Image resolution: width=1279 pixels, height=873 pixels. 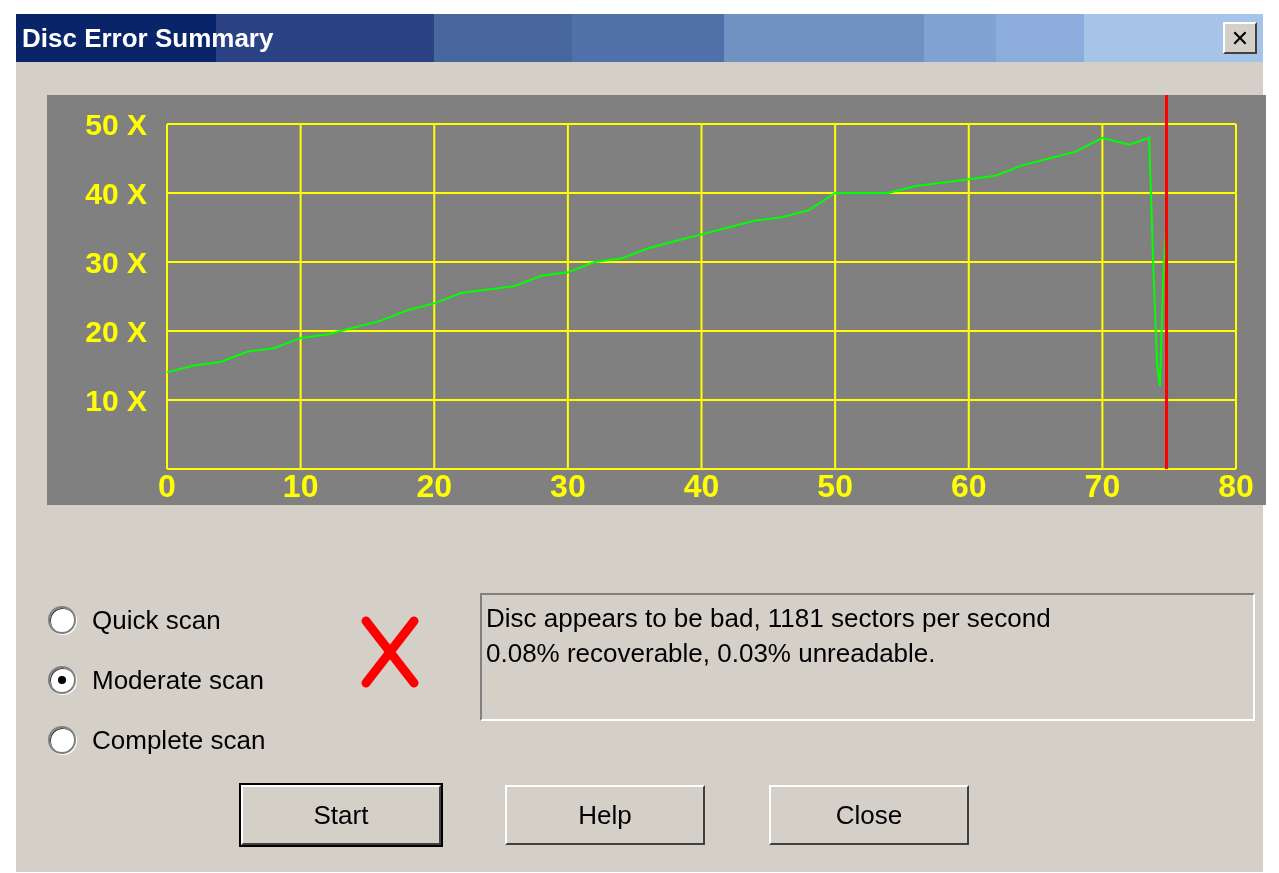 I want to click on x-tick-label: 70, so click(x=1102, y=486).